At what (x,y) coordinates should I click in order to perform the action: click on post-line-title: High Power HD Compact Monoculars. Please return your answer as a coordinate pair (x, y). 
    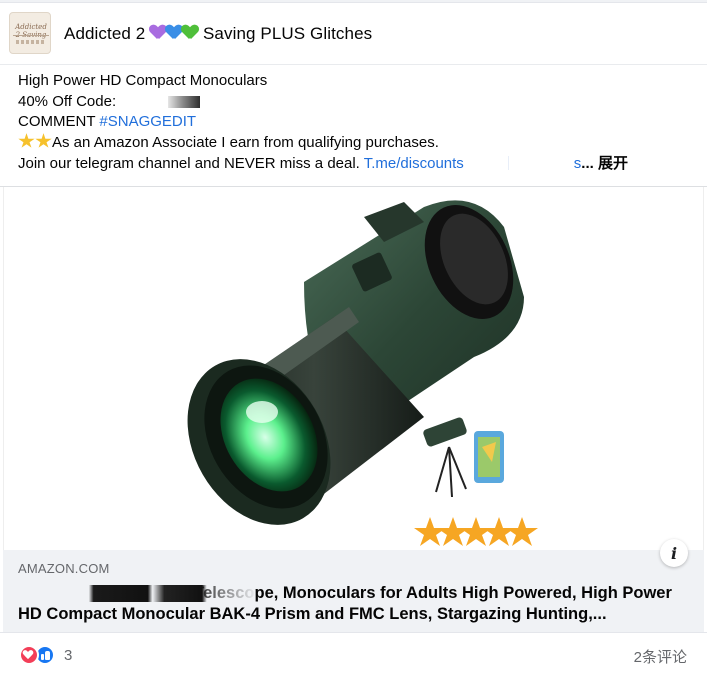
    Looking at the image, I should click on (143, 80).